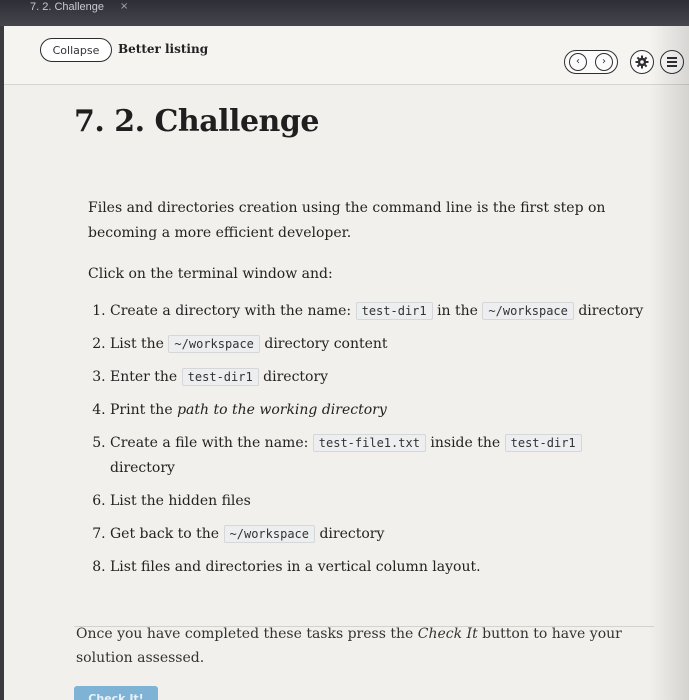 The width and height of the screenshot is (689, 700). I want to click on menu-list-icon, so click(672, 62).